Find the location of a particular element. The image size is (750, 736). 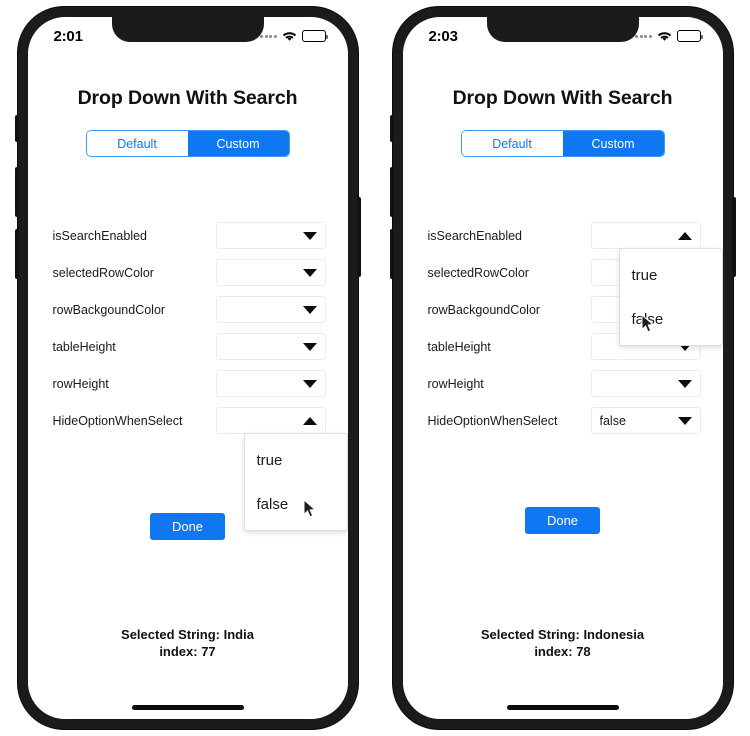

selection-status: Selected String: India index: 77 is located at coordinates (188, 643).